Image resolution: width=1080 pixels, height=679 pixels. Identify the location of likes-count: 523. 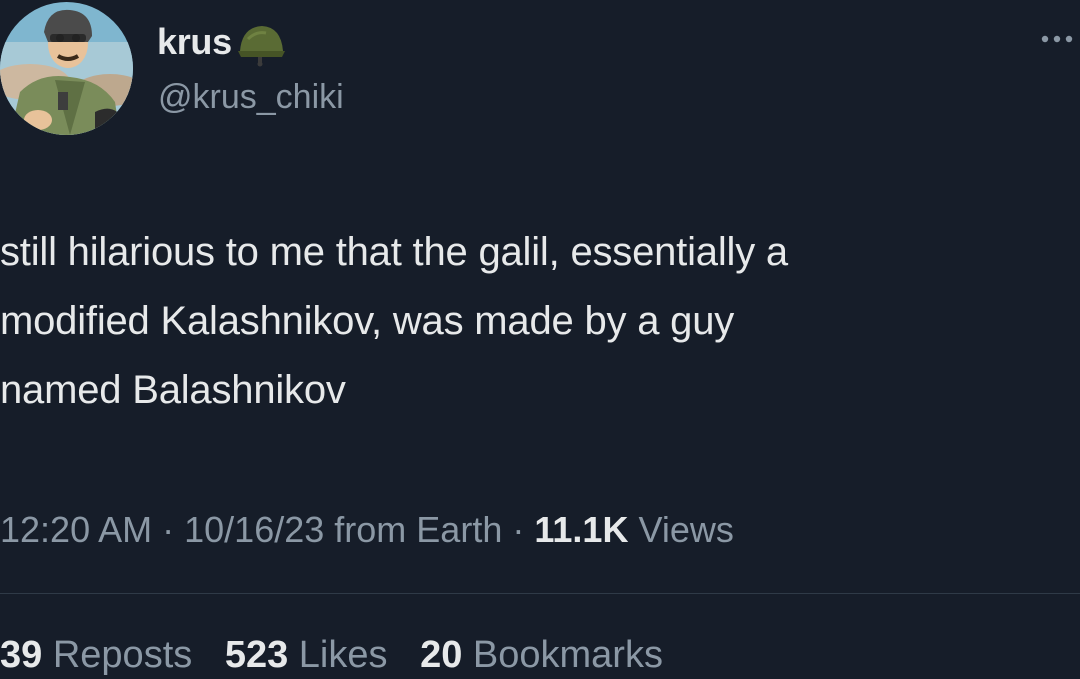
(256, 655).